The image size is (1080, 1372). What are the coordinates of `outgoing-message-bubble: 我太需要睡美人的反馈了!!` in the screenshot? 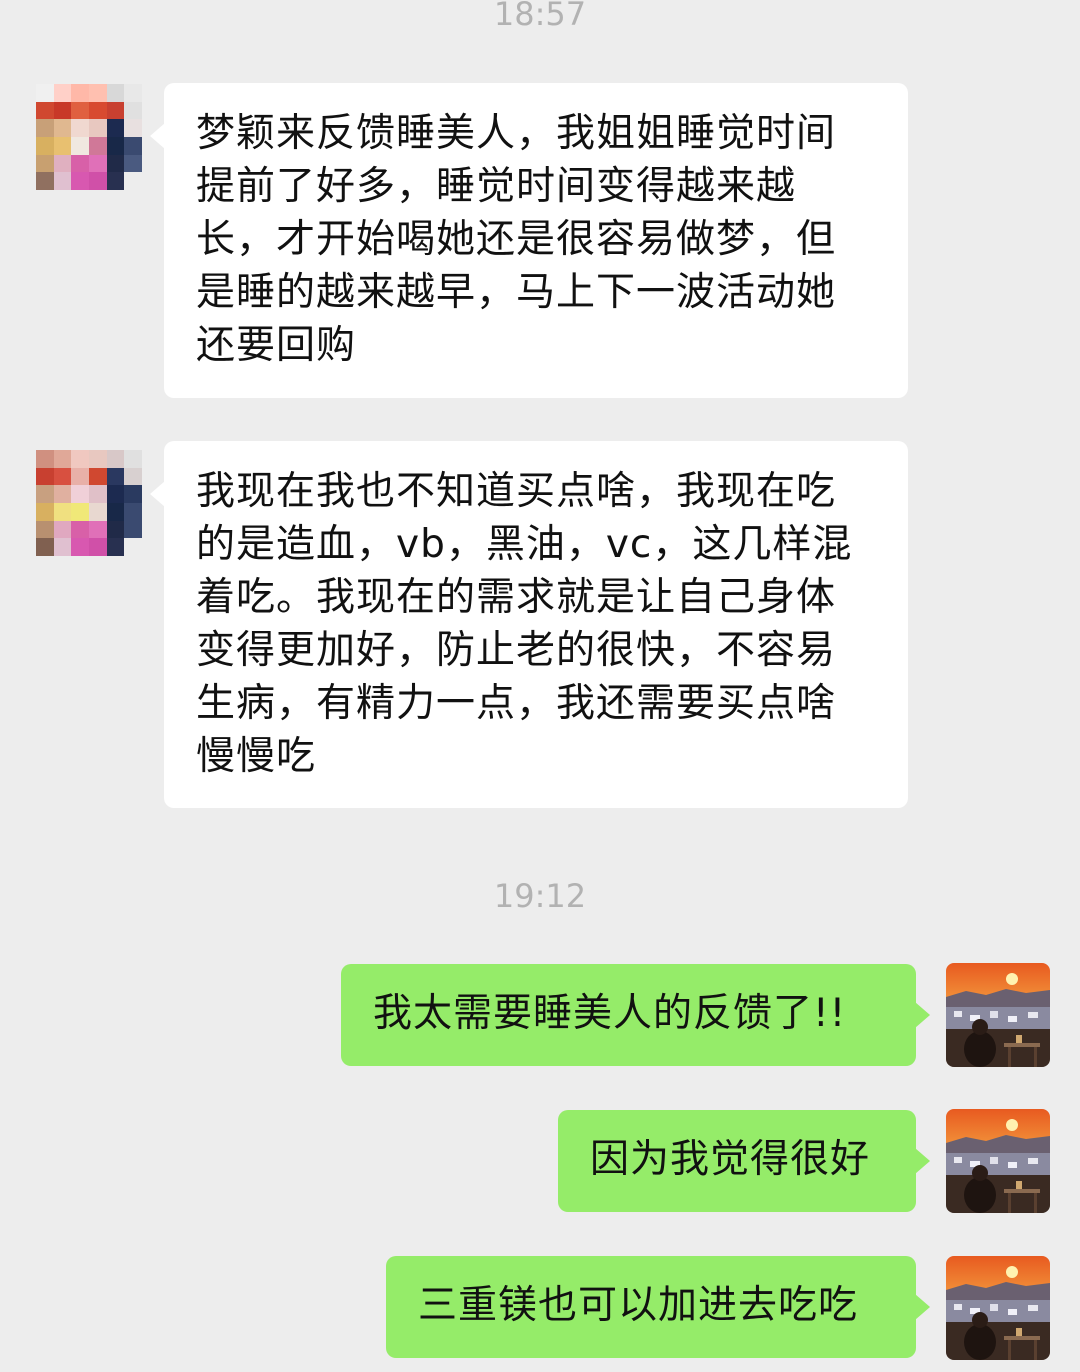 It's located at (635, 1015).